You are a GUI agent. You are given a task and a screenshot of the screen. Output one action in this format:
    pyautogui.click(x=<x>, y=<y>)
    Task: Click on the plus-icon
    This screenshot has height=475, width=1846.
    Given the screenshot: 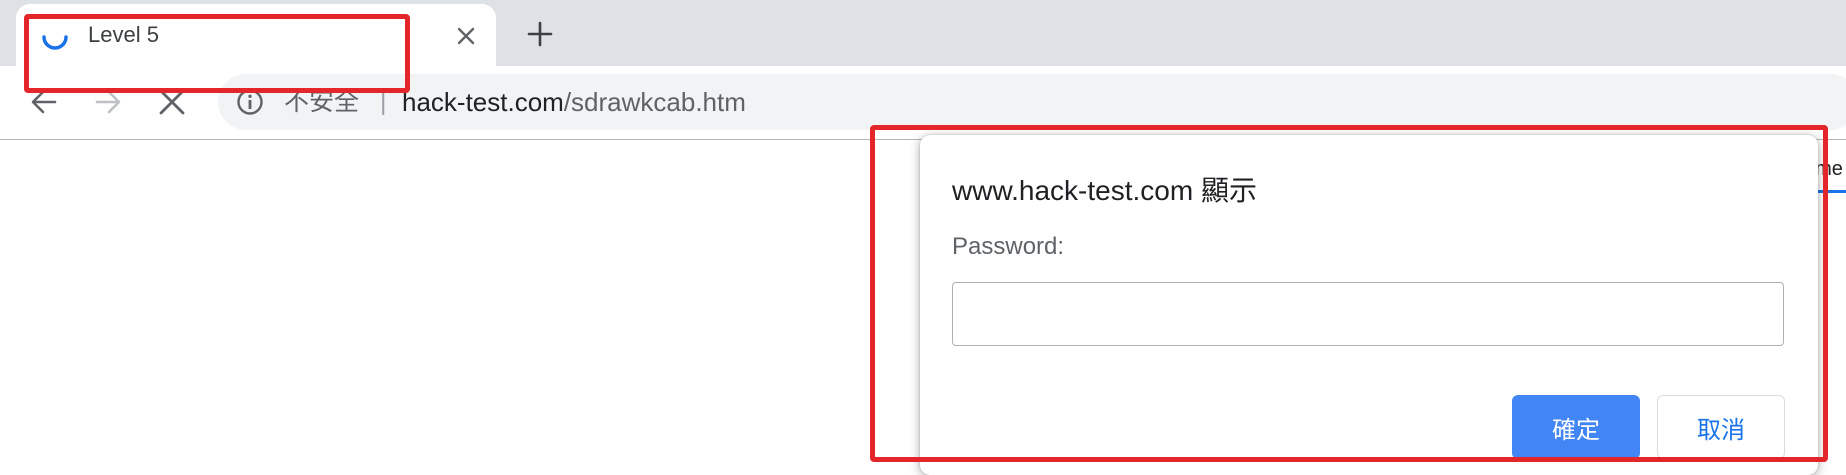 What is the action you would take?
    pyautogui.click(x=540, y=34)
    